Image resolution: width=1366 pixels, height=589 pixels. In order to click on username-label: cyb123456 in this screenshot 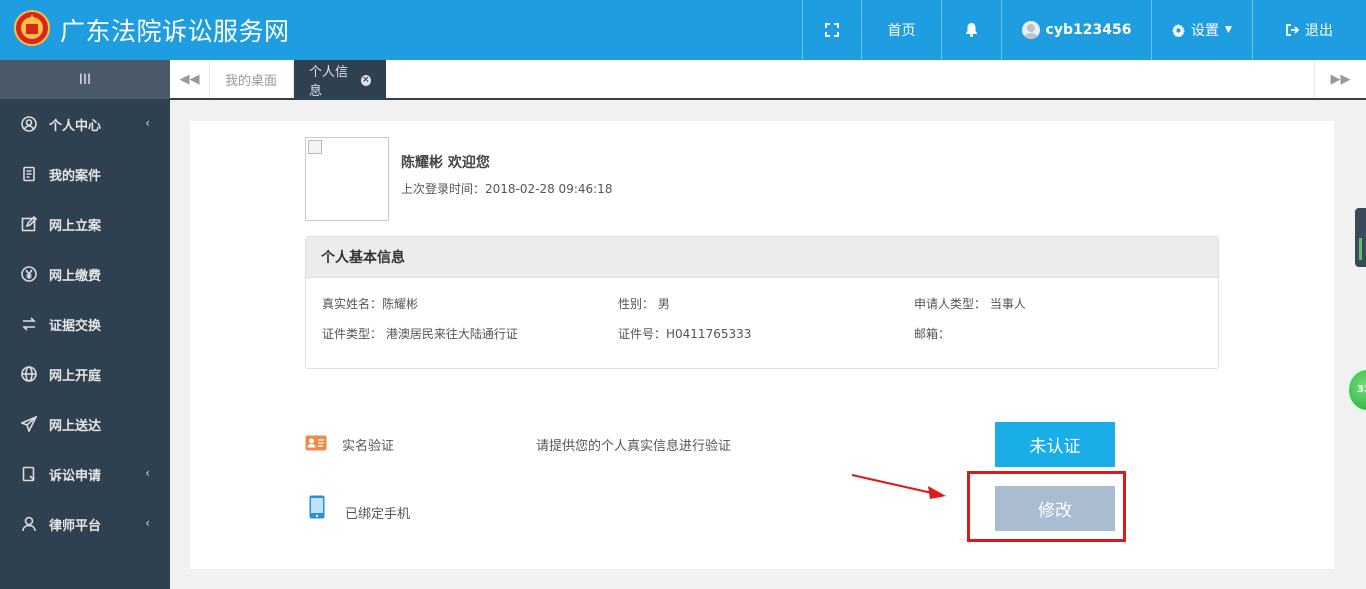, I will do `click(1088, 30)`.